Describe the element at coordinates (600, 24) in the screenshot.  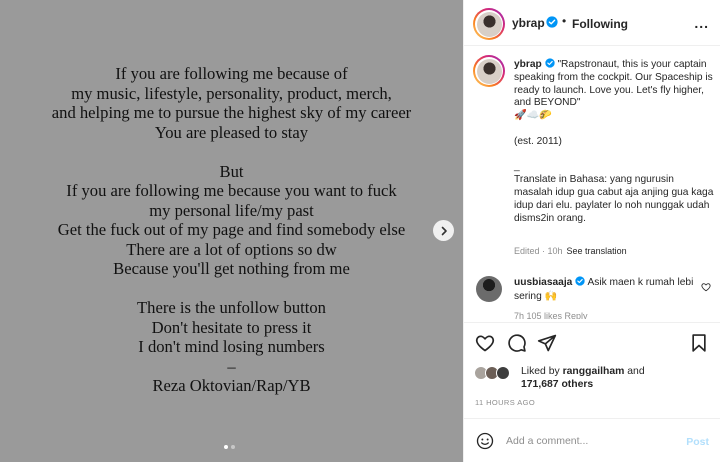
I see `following-status-button: Following` at that location.